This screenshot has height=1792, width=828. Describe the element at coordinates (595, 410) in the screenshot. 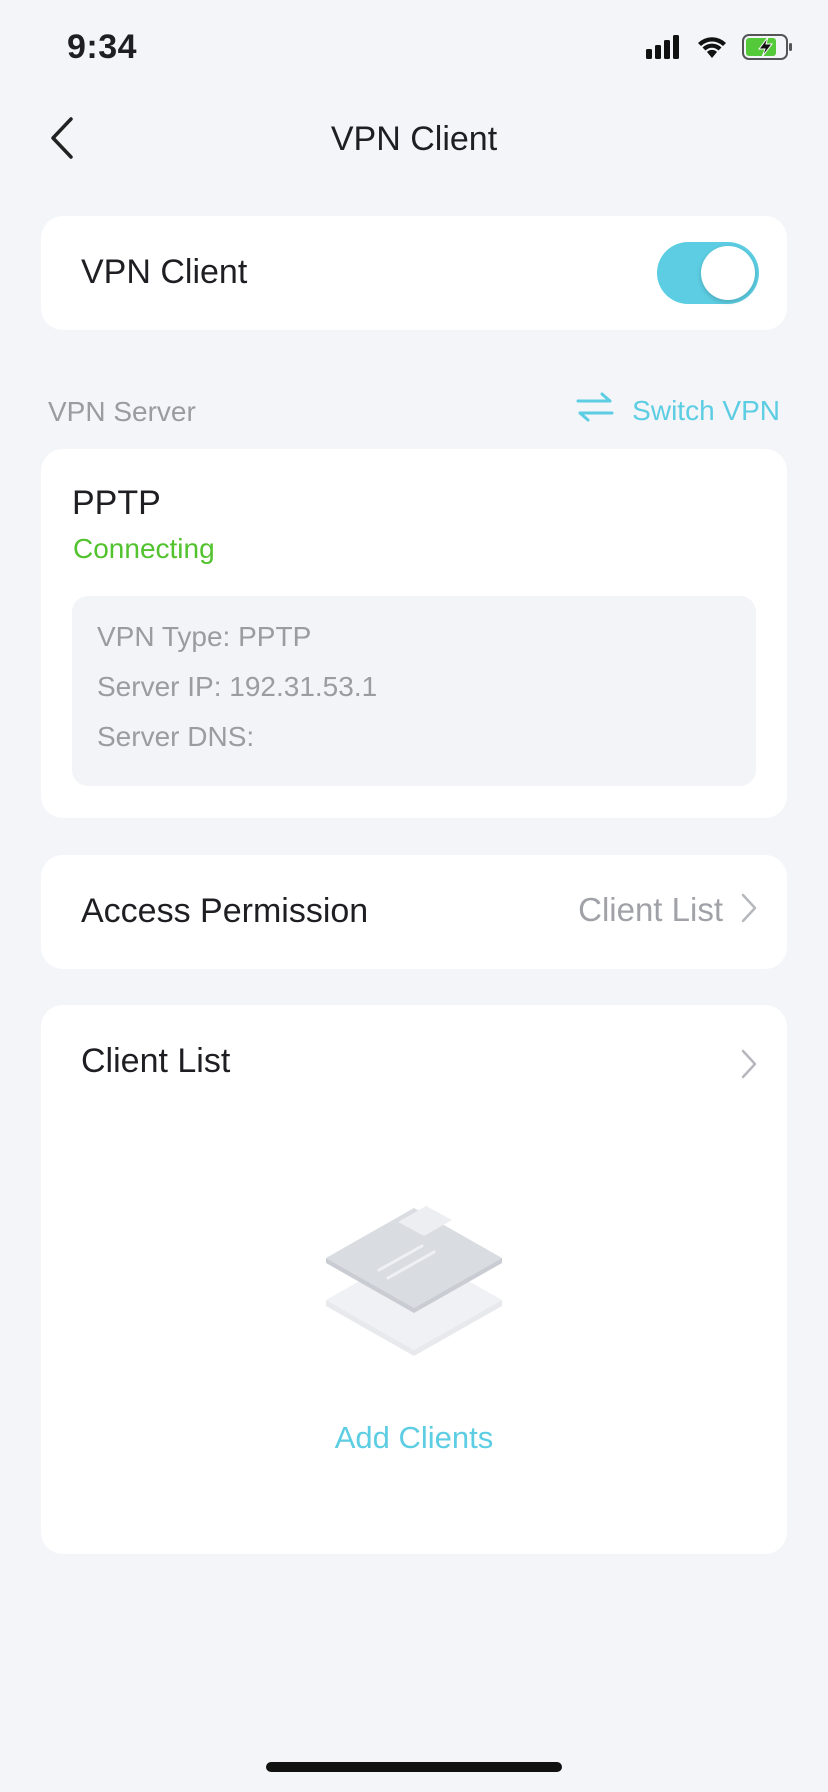

I see `switch-arrows-icon` at that location.